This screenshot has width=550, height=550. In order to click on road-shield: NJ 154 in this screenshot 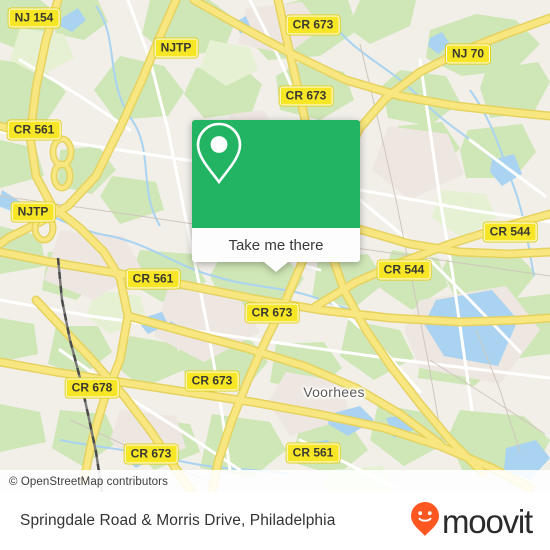, I will do `click(34, 18)`.